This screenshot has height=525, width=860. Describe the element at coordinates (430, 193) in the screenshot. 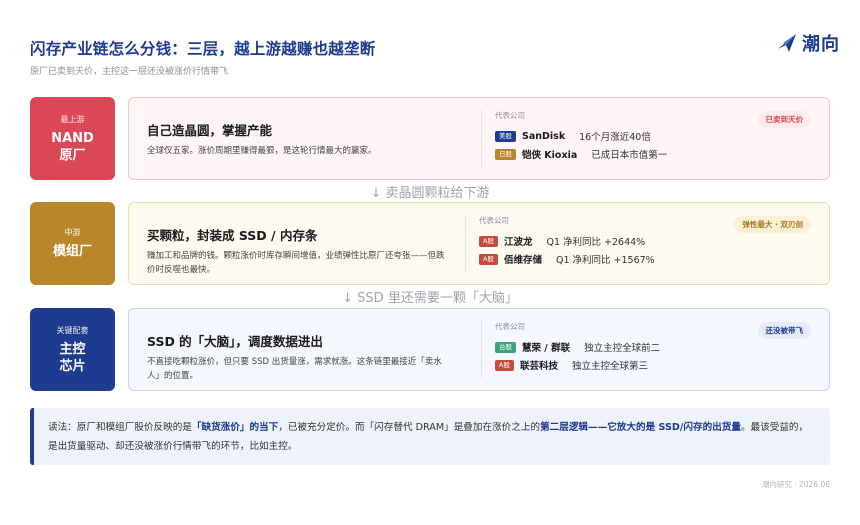

I see `flow-label: ↓ 卖晶圆颗粒给下游` at that location.